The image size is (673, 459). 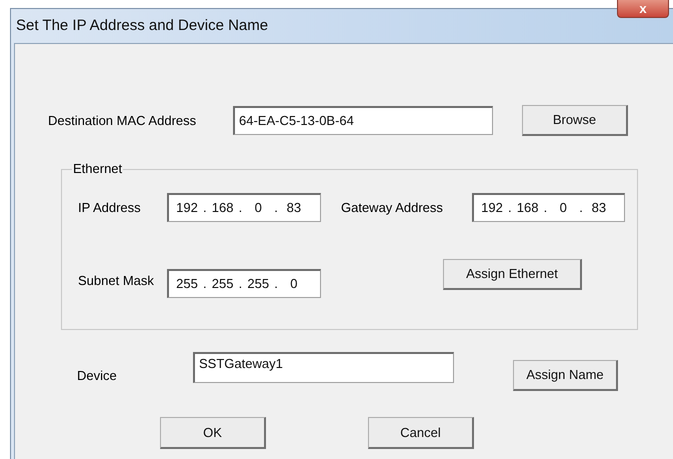 I want to click on browse-button: Browse, so click(x=575, y=120).